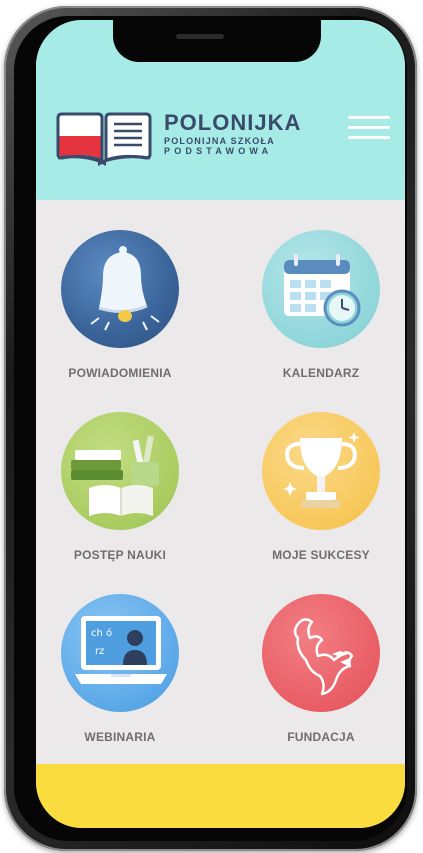  What do you see at coordinates (218, 151) in the screenshot?
I see `app-subtitle-line2: PODSTAWOWA` at bounding box center [218, 151].